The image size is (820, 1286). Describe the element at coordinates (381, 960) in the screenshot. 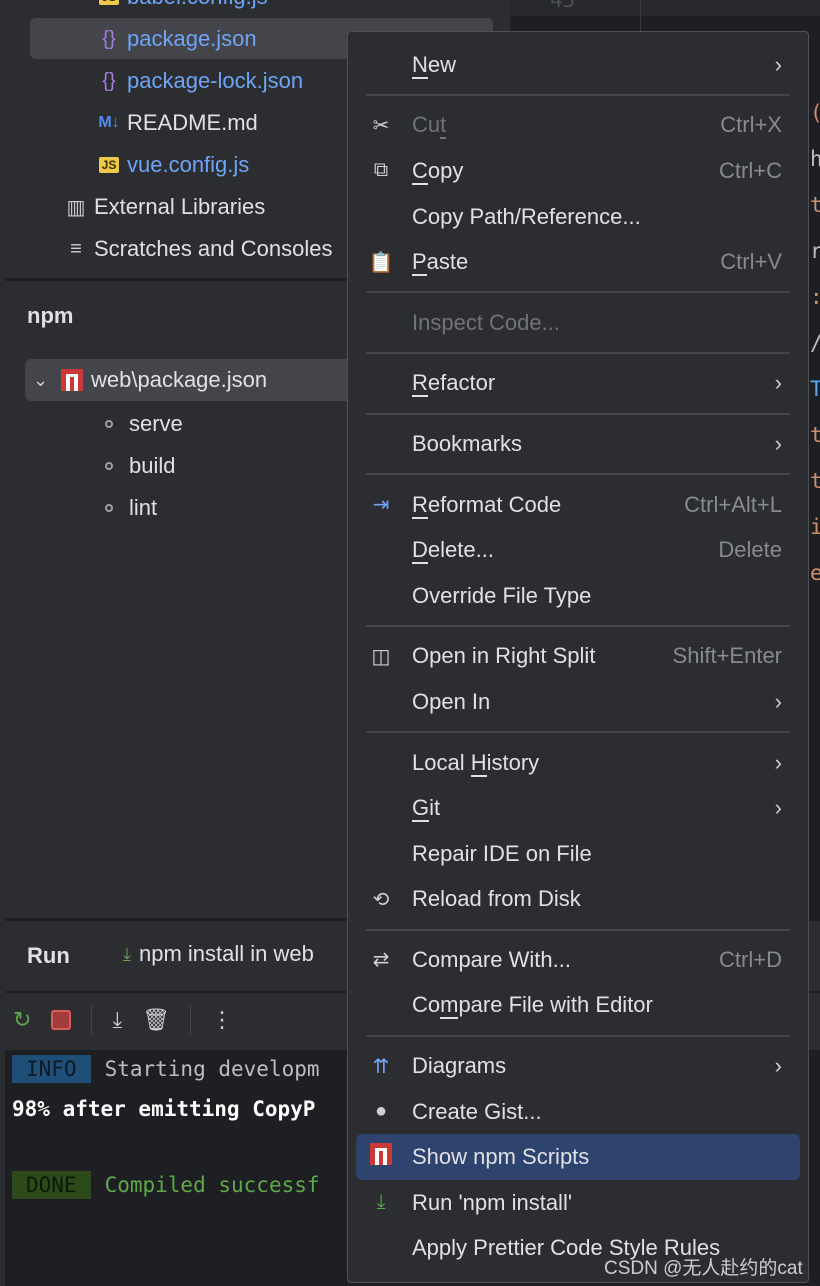

I see `compare-icon: ⇄` at that location.